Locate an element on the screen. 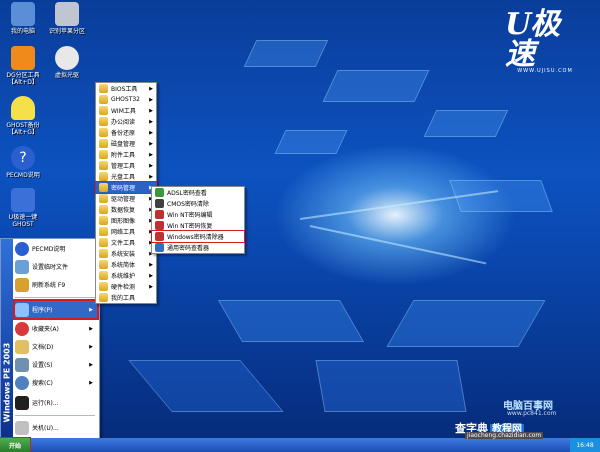  programs-menu-item: 文件工具▶ is located at coordinates (126, 242).